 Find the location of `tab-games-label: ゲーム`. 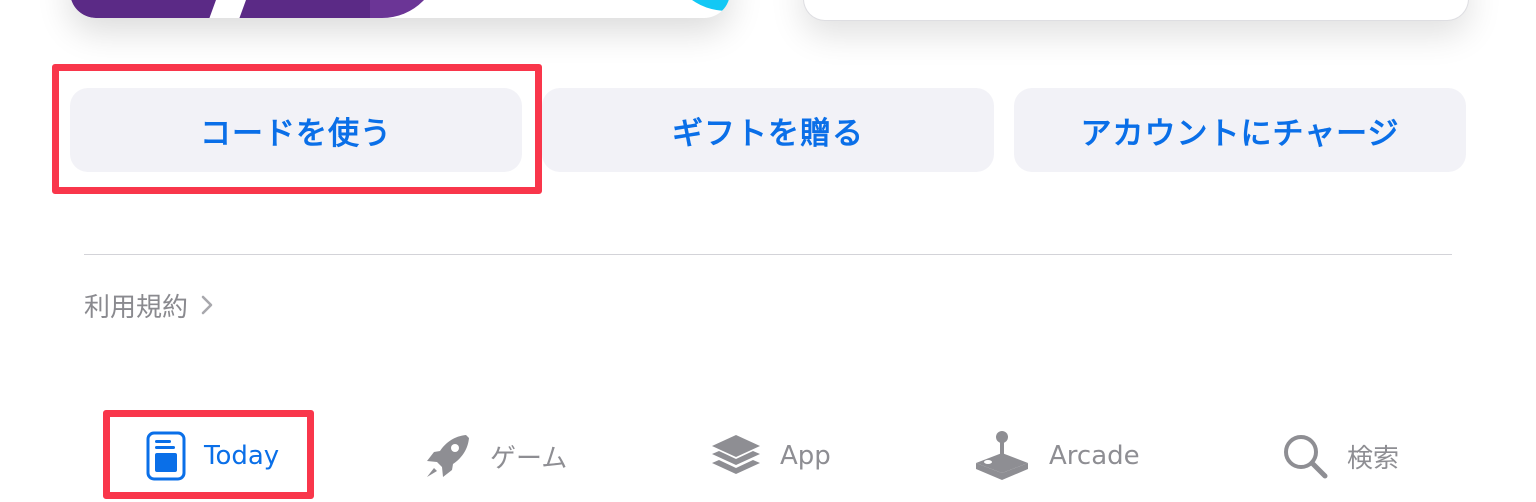

tab-games-label: ゲーム is located at coordinates (529, 458).